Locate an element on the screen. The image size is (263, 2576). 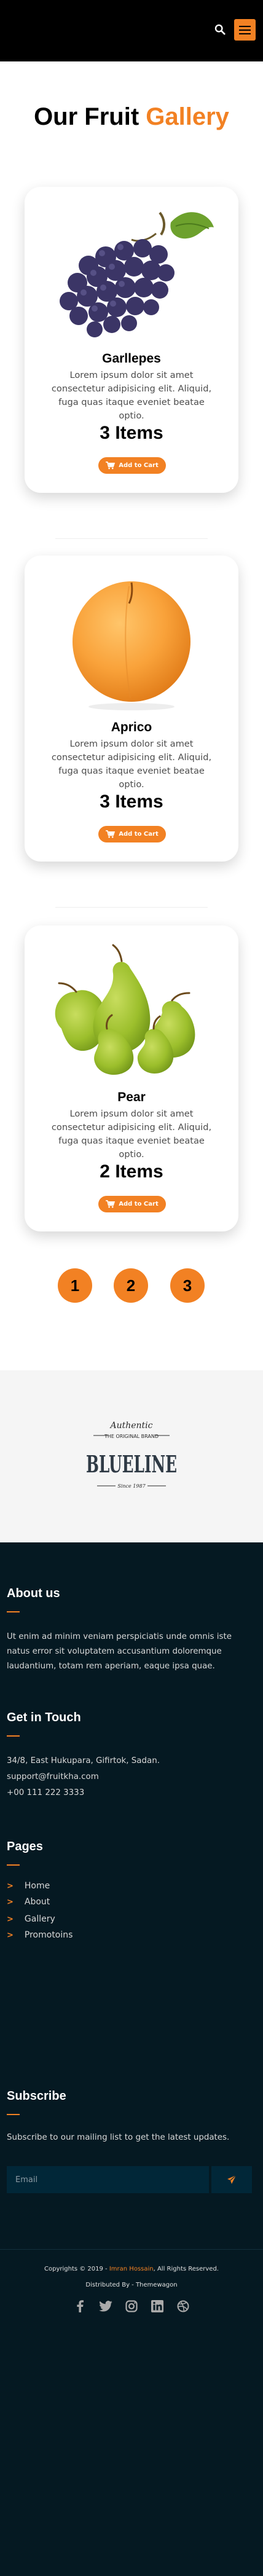
product-quantity: 2 Items is located at coordinates (131, 1171).